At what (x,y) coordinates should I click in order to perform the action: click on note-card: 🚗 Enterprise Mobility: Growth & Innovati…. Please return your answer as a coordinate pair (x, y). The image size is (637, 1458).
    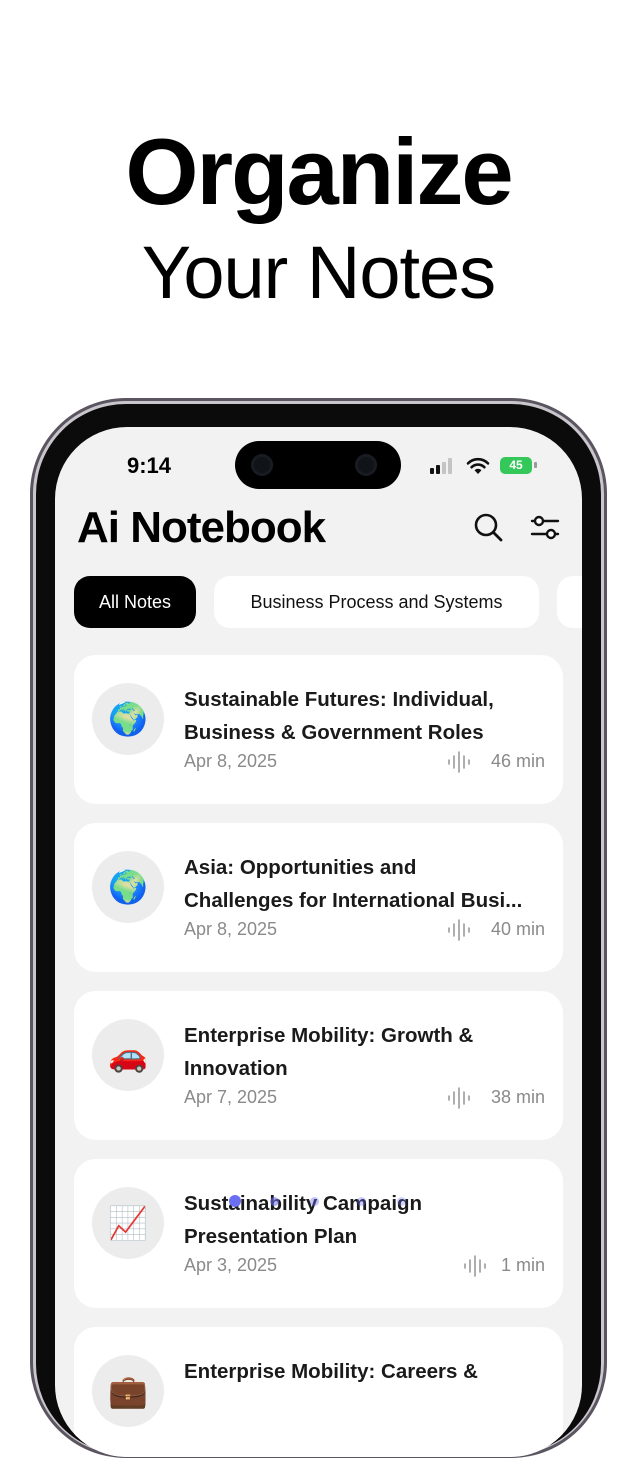
    Looking at the image, I should click on (318, 1065).